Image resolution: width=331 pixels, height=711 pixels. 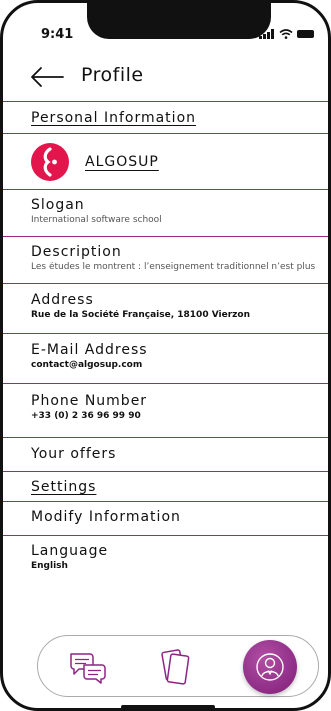 I want to click on chat-bubbles-icon, so click(x=88, y=668).